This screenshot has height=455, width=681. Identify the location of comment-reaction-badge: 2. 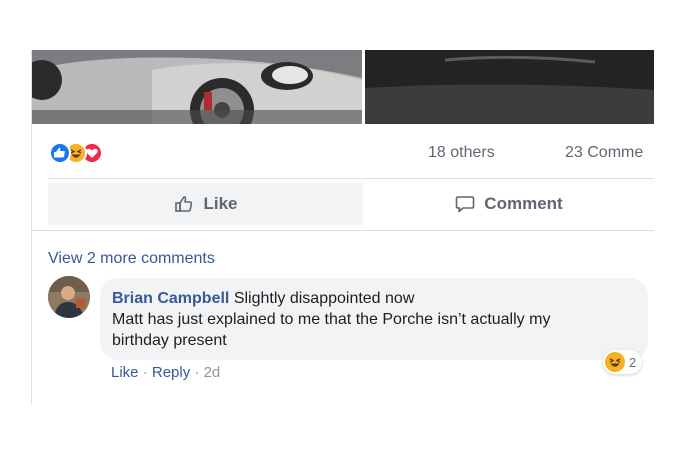
(623, 362).